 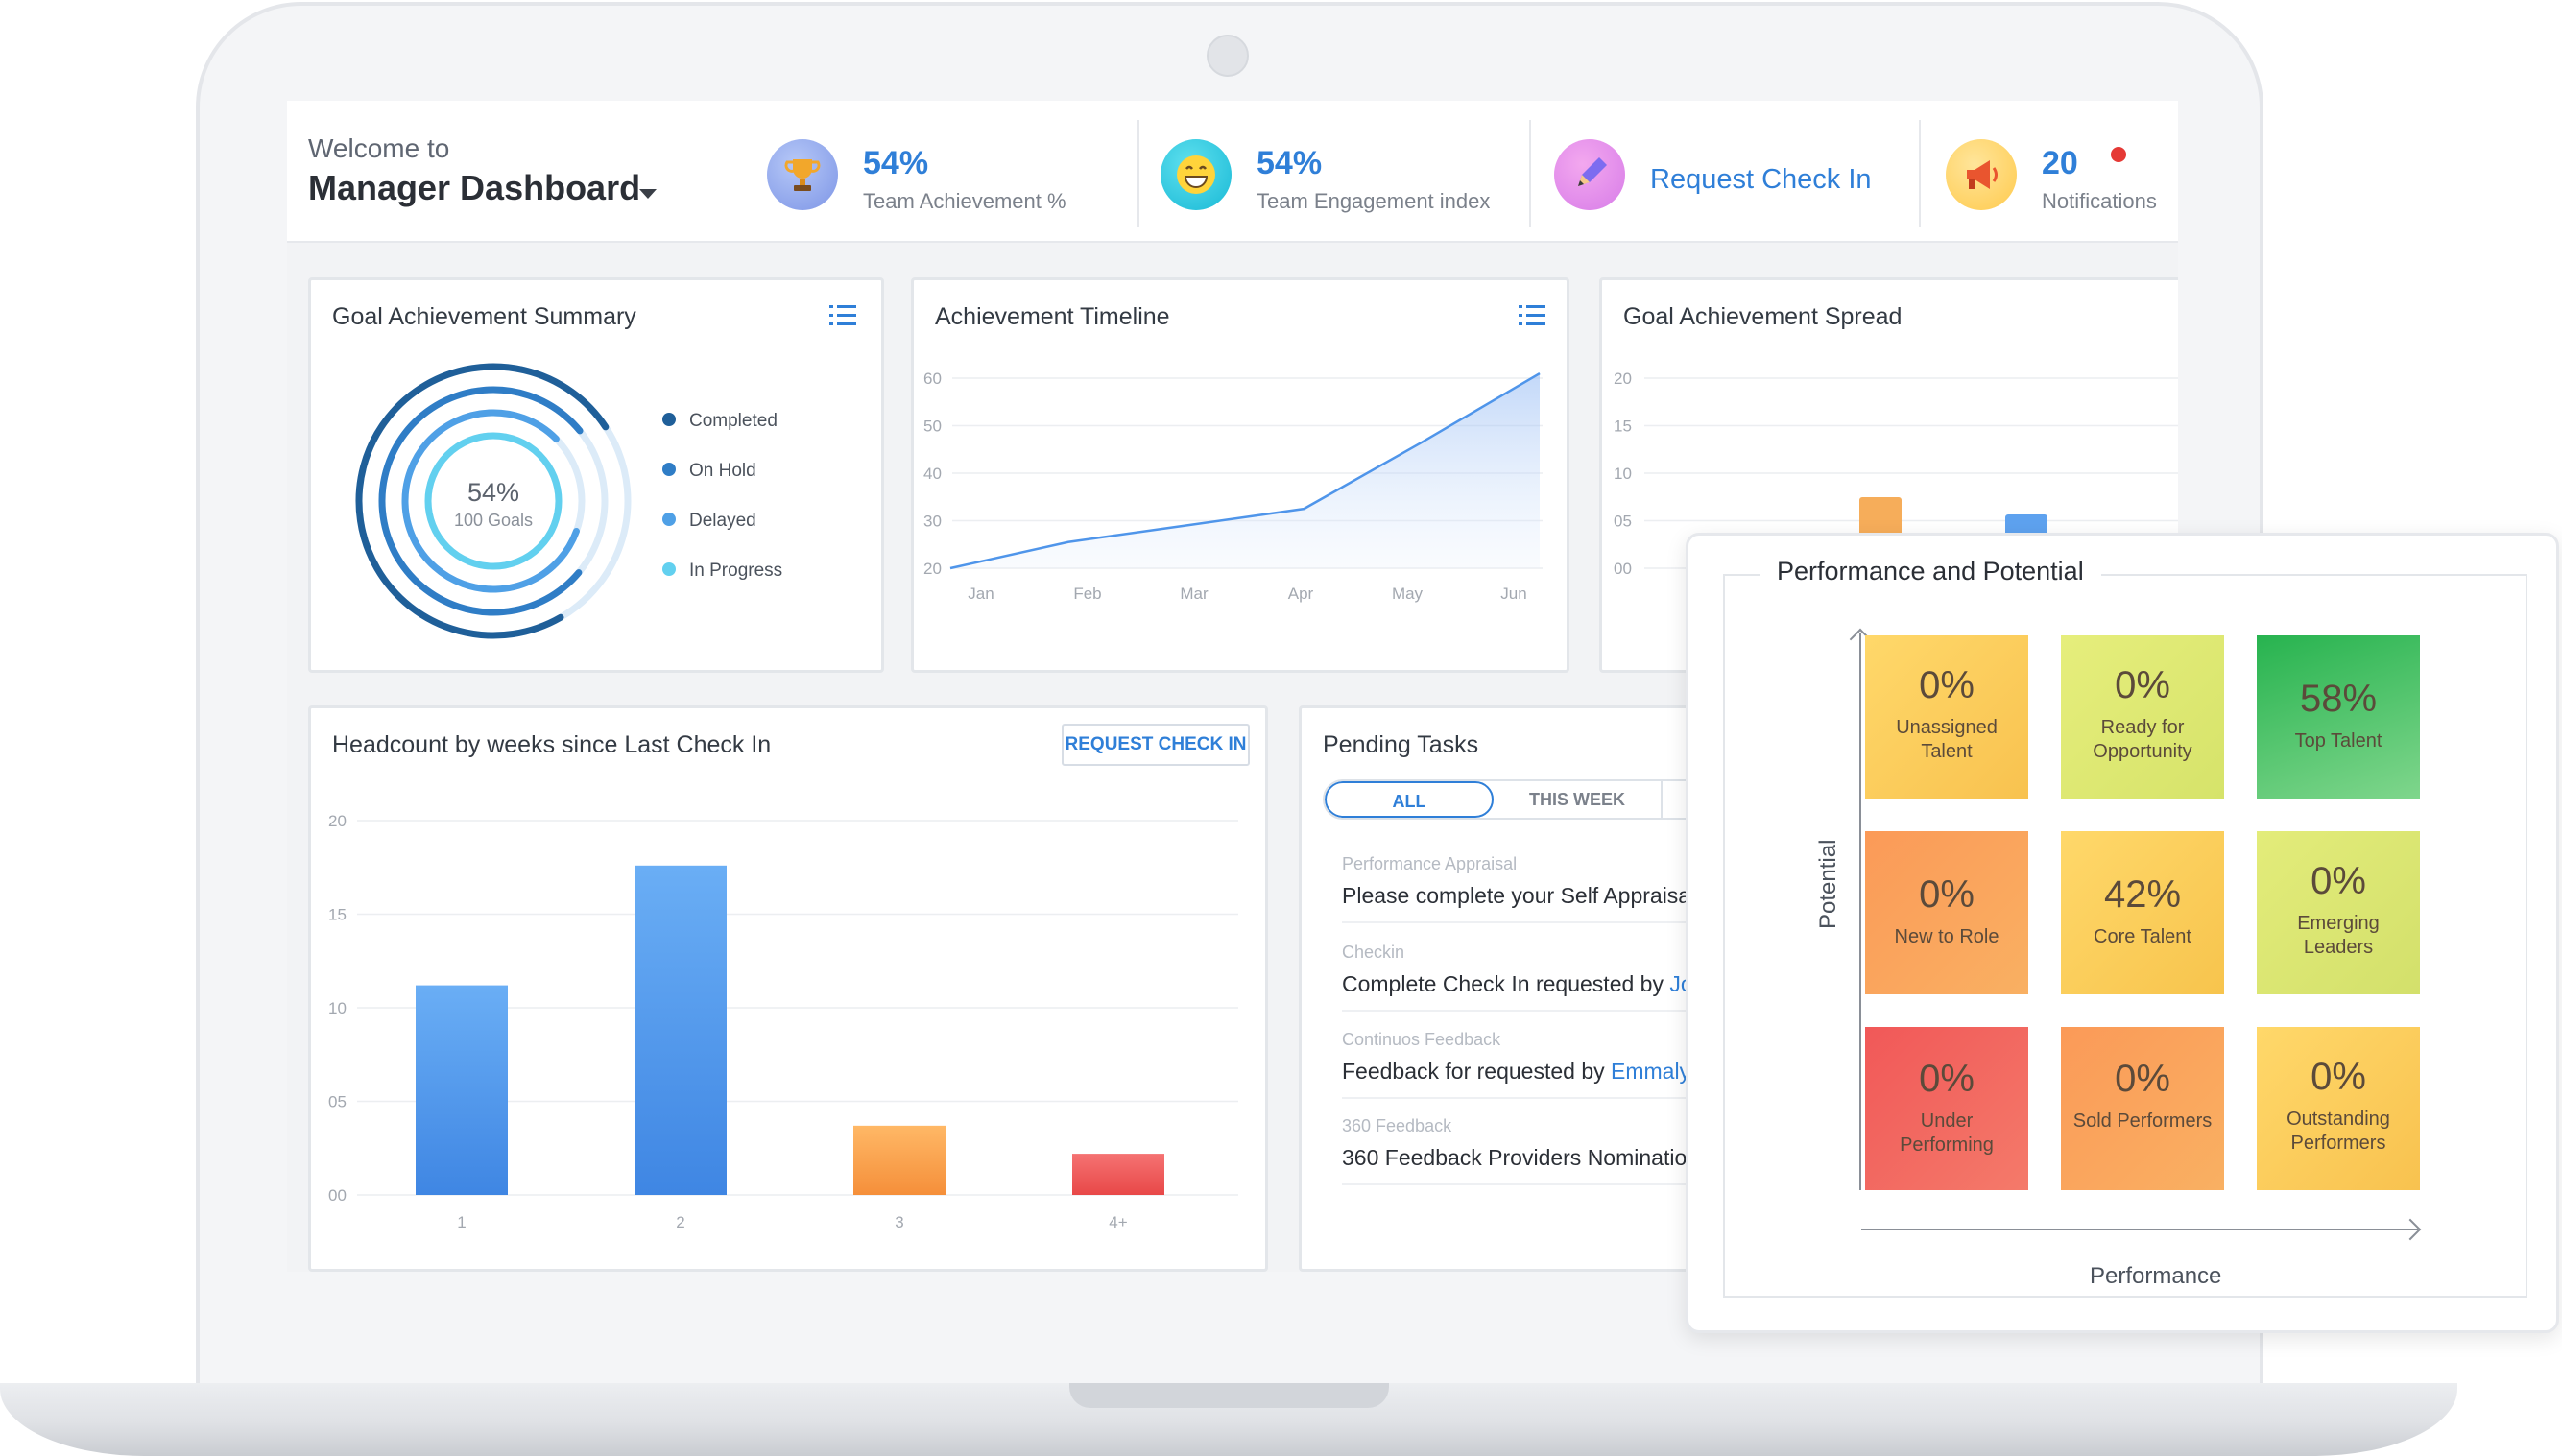 What do you see at coordinates (2156, 1276) in the screenshot?
I see `performance-axis-label: Performance` at bounding box center [2156, 1276].